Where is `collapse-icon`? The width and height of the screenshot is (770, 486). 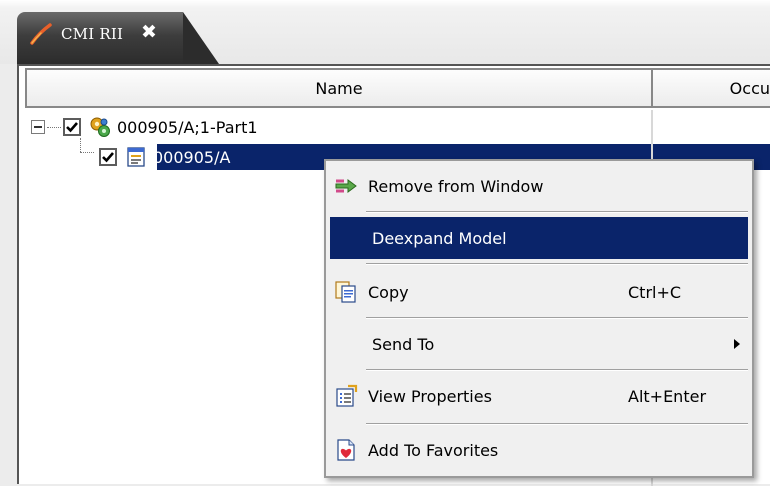
collapse-icon is located at coordinates (38, 127).